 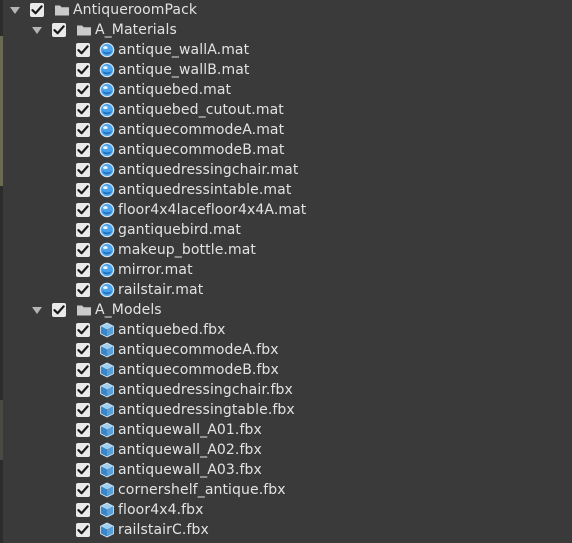 I want to click on asset-label: antiquedressingtable.fbx, so click(x=206, y=410).